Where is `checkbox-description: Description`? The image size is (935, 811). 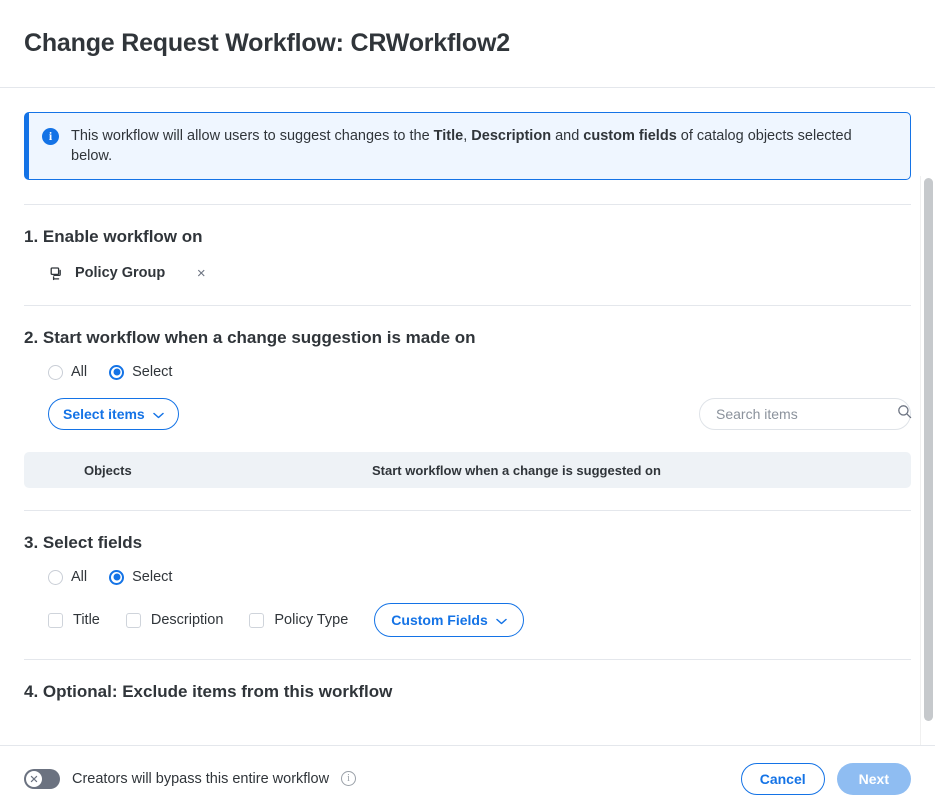 checkbox-description: Description is located at coordinates (174, 620).